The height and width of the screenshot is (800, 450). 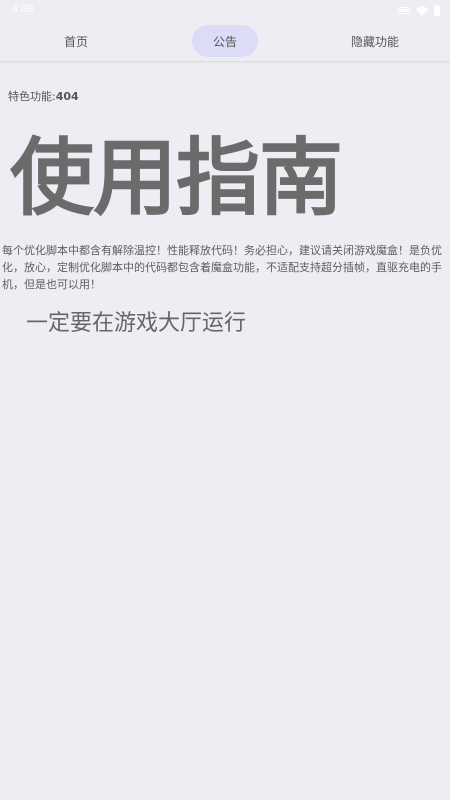 I want to click on tab-hidden-features: 隐藏功能, so click(x=375, y=41).